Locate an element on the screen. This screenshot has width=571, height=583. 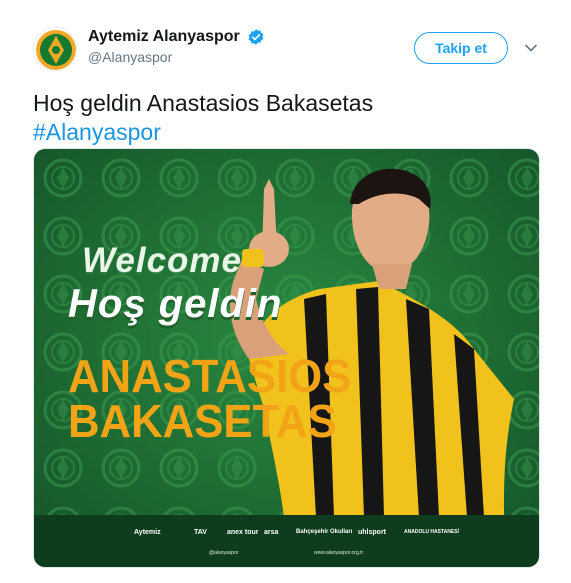
footer-handle: @alanyaspor is located at coordinates (224, 553).